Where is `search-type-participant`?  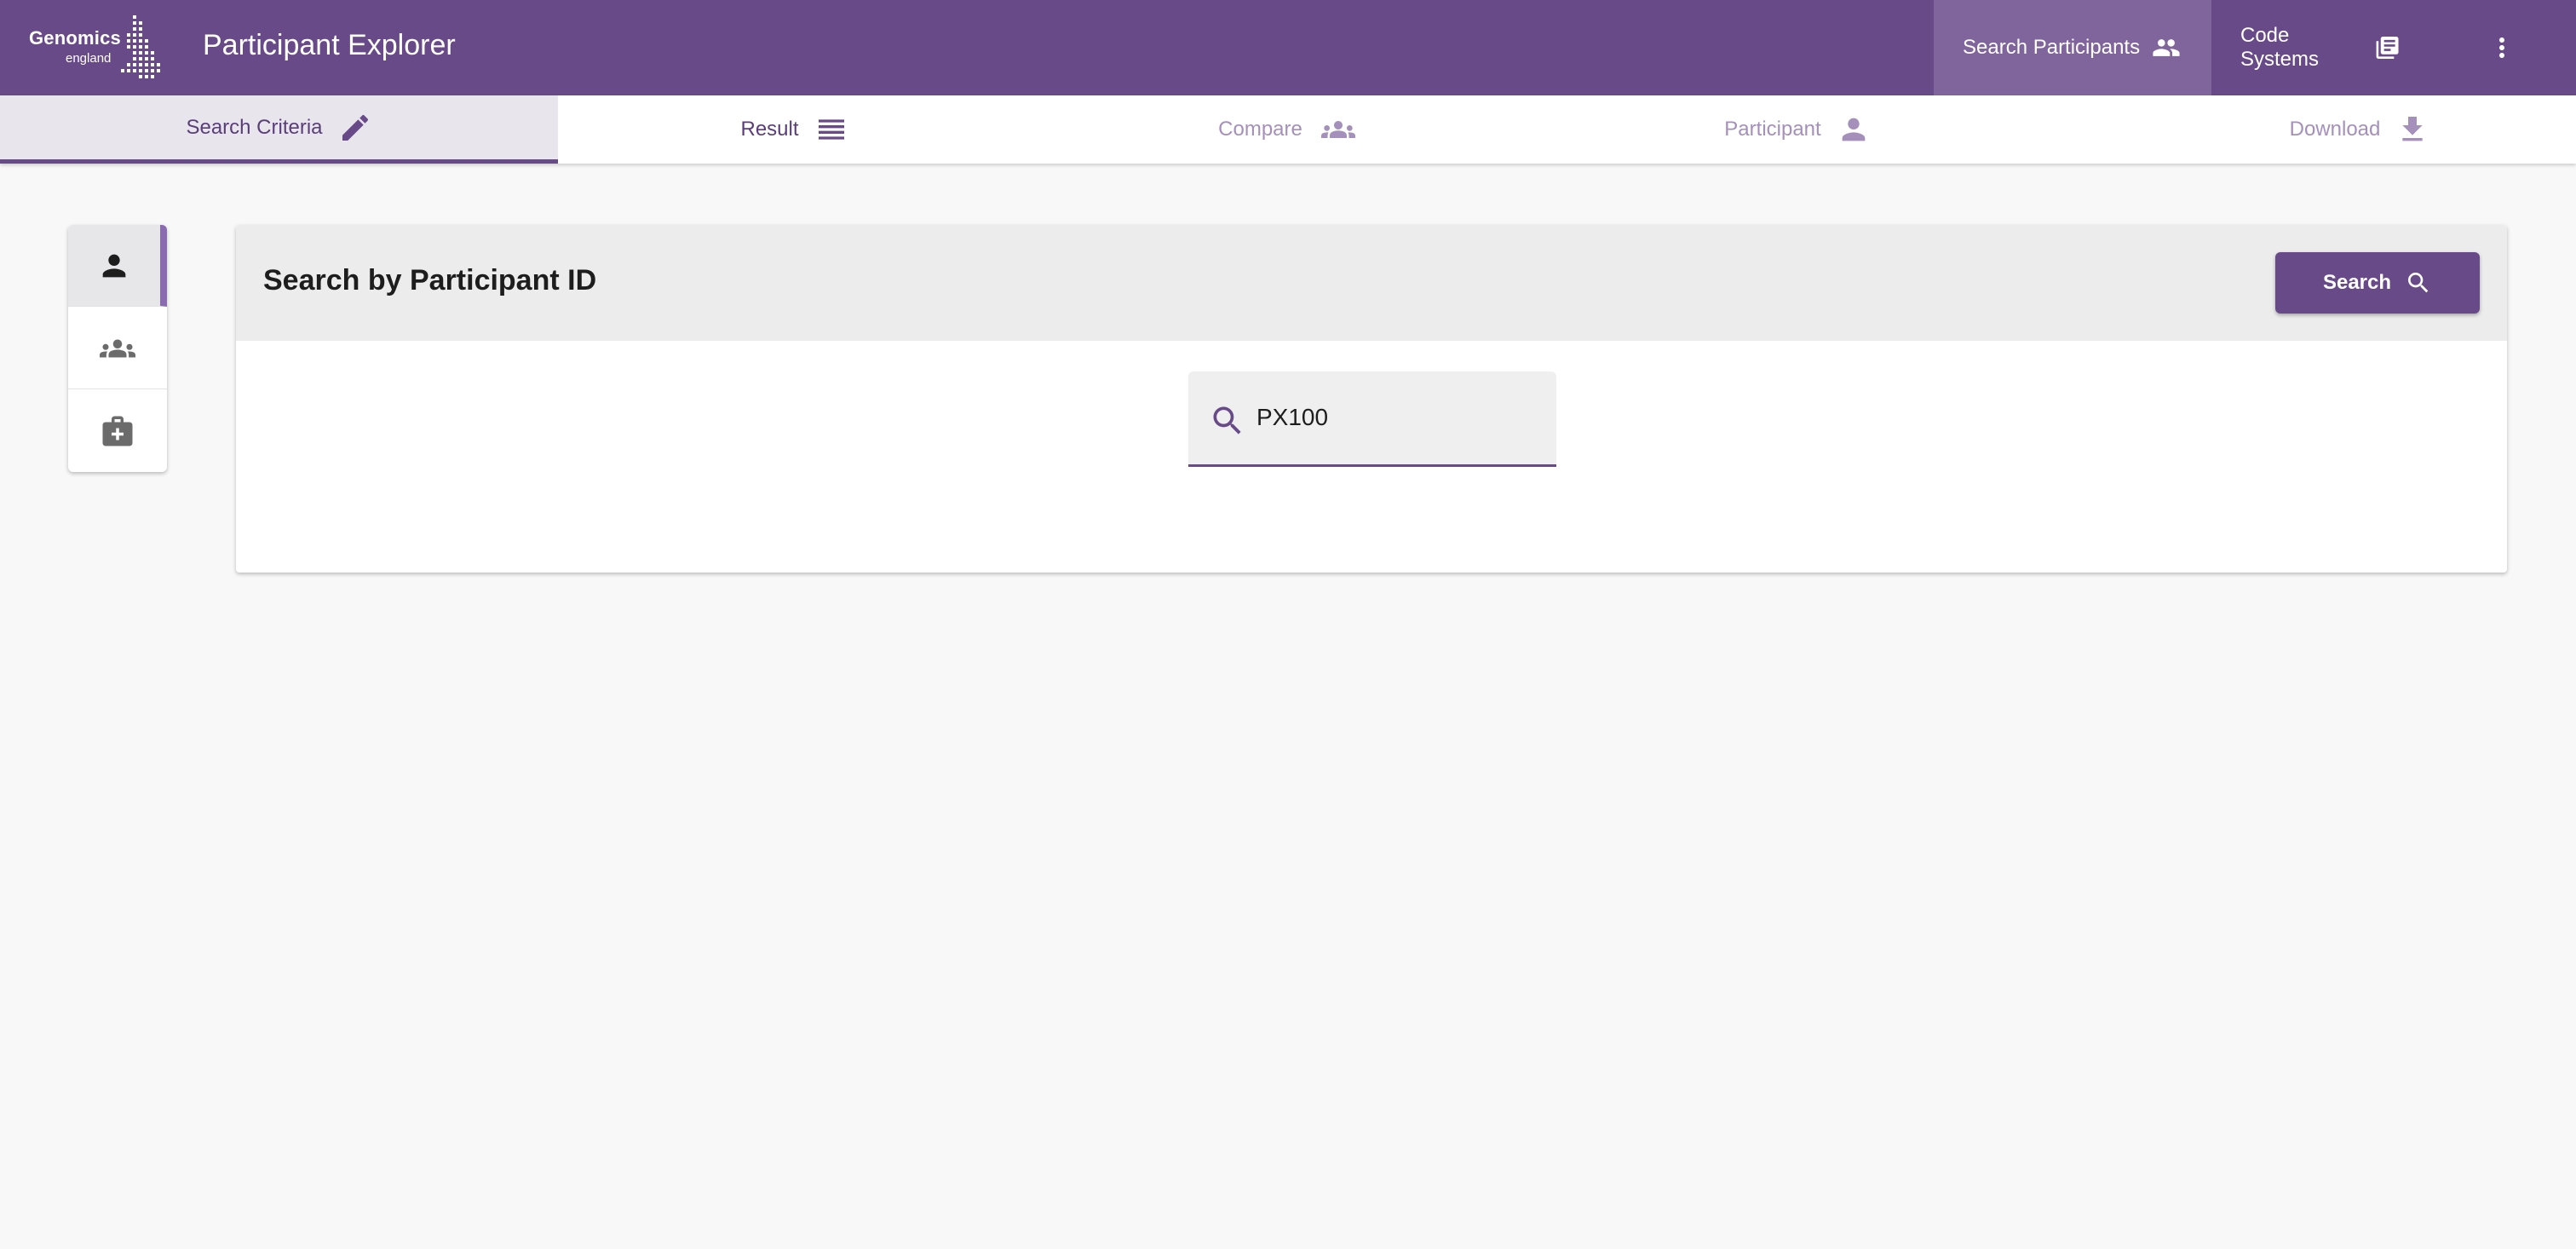
search-type-participant is located at coordinates (117, 266).